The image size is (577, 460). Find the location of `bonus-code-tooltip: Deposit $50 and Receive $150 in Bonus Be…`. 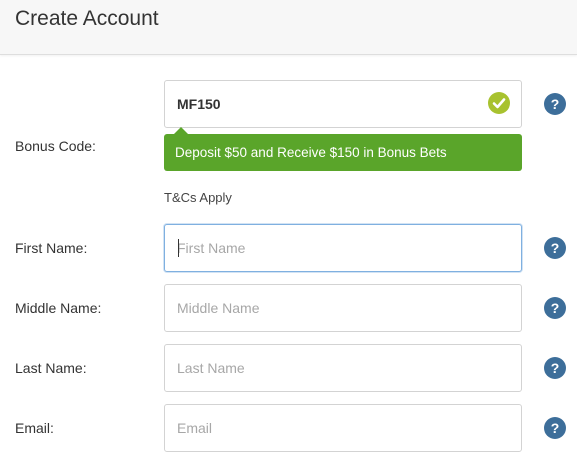

bonus-code-tooltip: Deposit $50 and Receive $150 in Bonus Be… is located at coordinates (343, 152).